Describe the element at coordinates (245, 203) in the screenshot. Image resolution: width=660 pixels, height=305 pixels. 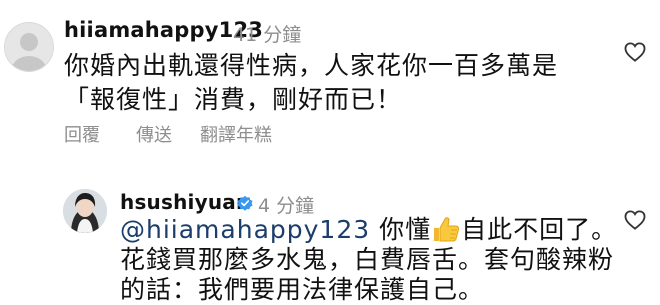
I see `verified-badge-icon` at that location.